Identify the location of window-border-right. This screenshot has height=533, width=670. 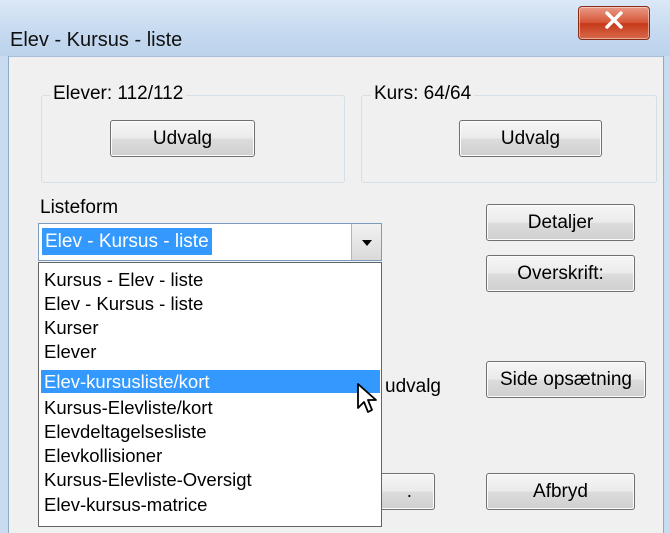
(666, 294).